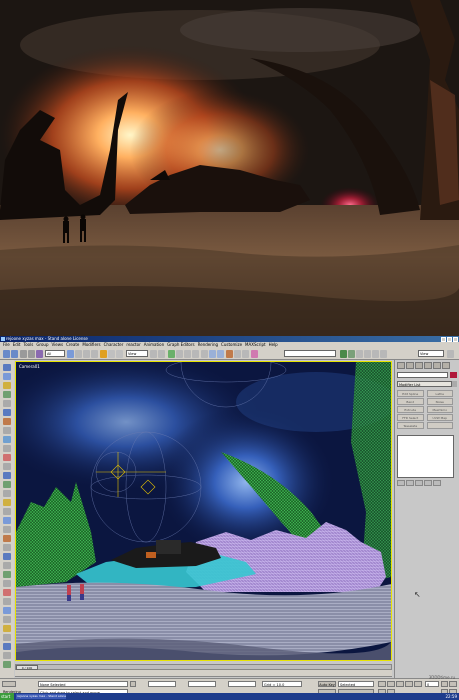 This screenshot has height=700, width=459. I want to click on tool-12-icon, so click(7, 466).